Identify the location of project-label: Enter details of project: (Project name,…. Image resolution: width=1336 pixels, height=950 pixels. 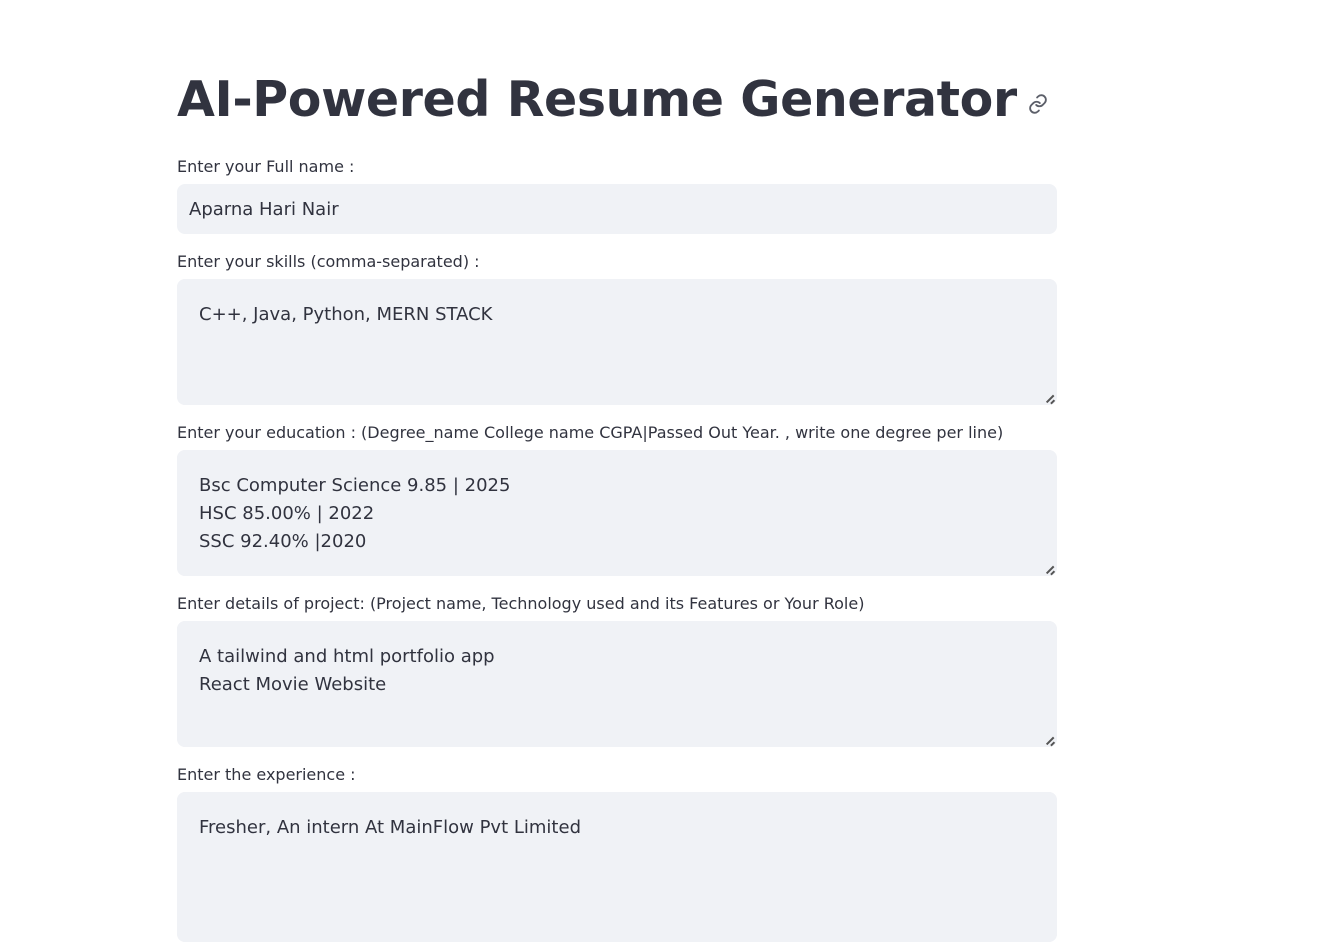
(521, 603).